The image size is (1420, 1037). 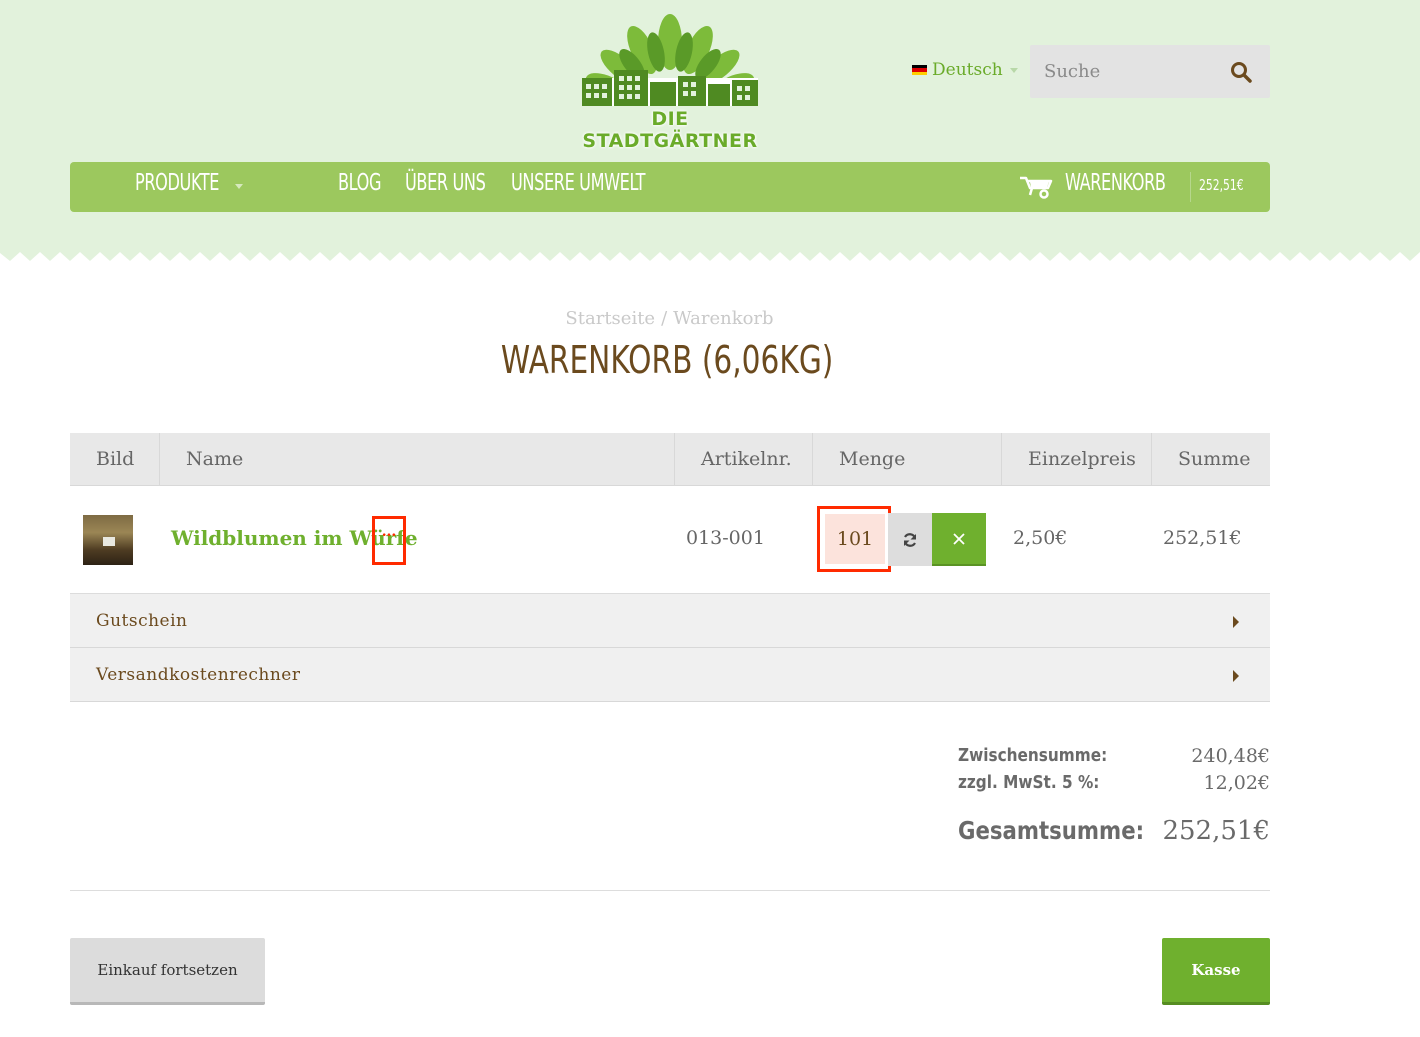 What do you see at coordinates (177, 183) in the screenshot?
I see `nav-item-products: Produkte` at bounding box center [177, 183].